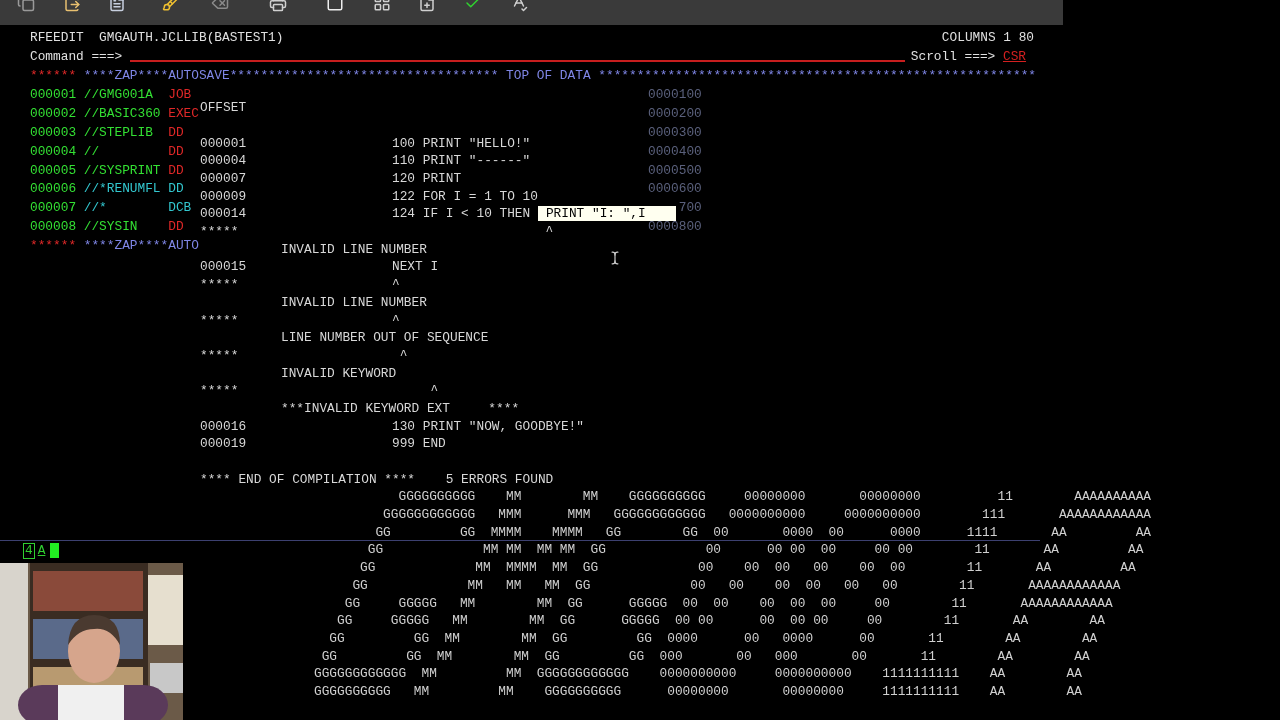 The width and height of the screenshot is (1280, 720). I want to click on line-number: 000003, so click(53, 132).